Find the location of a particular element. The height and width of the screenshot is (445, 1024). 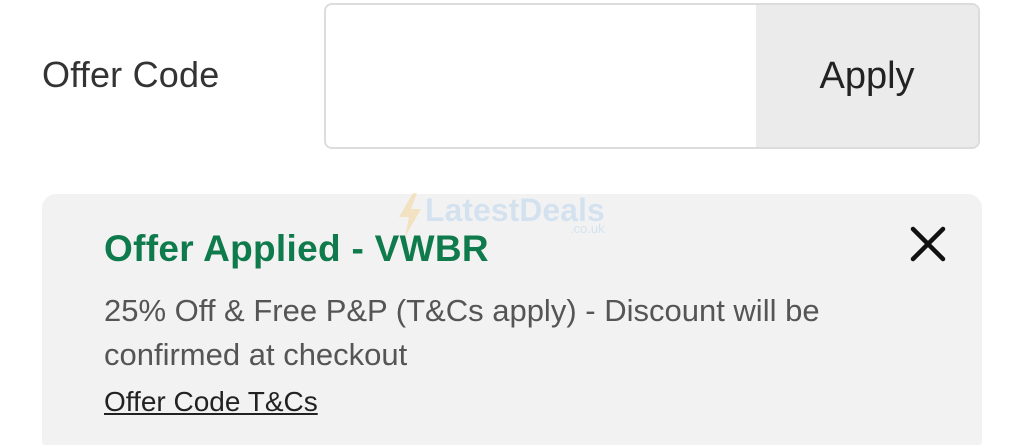

offer-code-input is located at coordinates (541, 76).